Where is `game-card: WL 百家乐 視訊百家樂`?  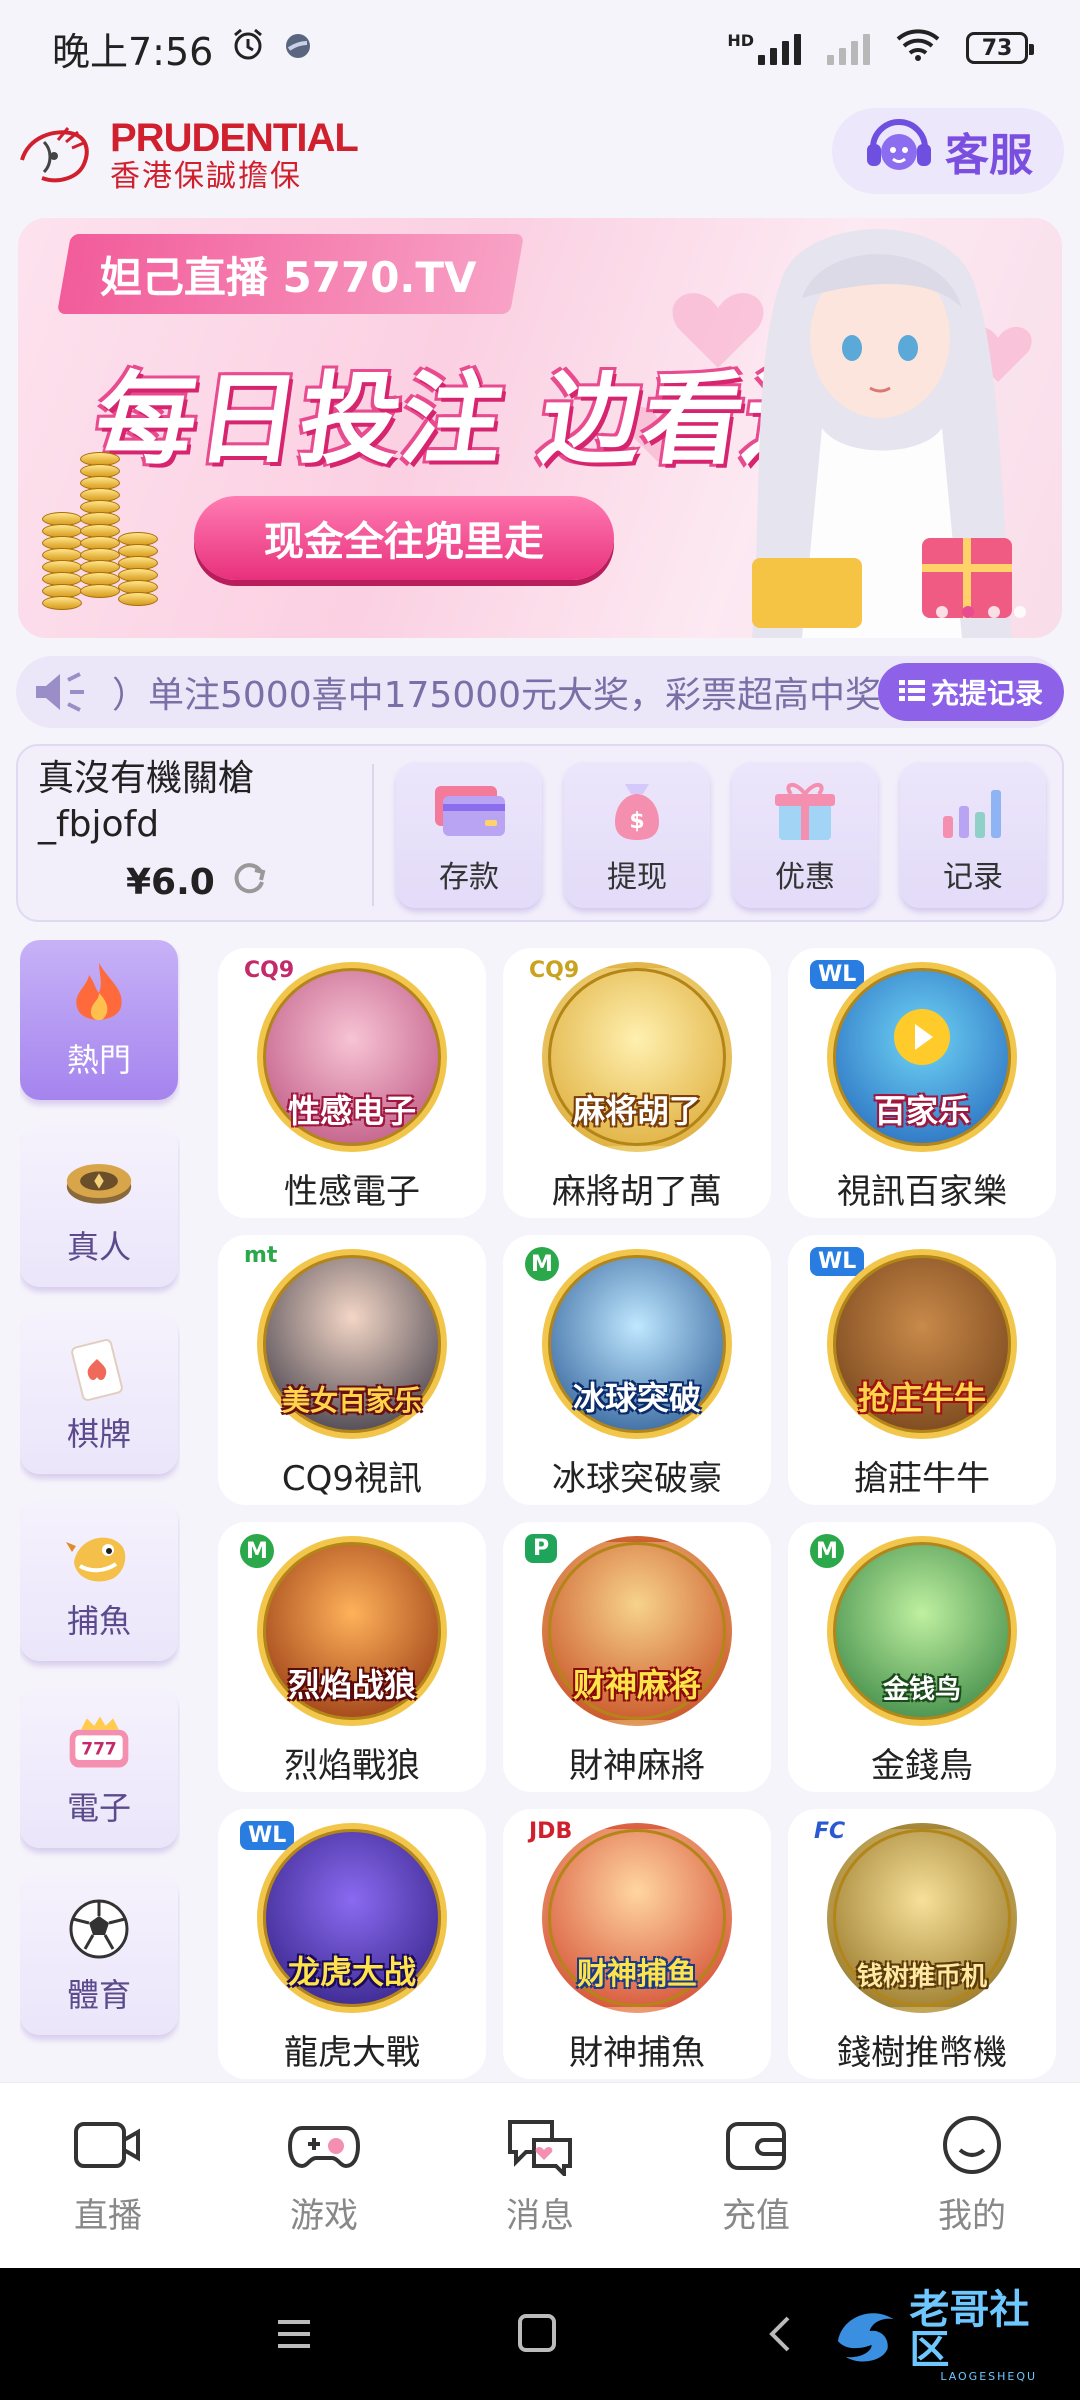
game-card: WL 百家乐 視訊百家樂 is located at coordinates (922, 1083).